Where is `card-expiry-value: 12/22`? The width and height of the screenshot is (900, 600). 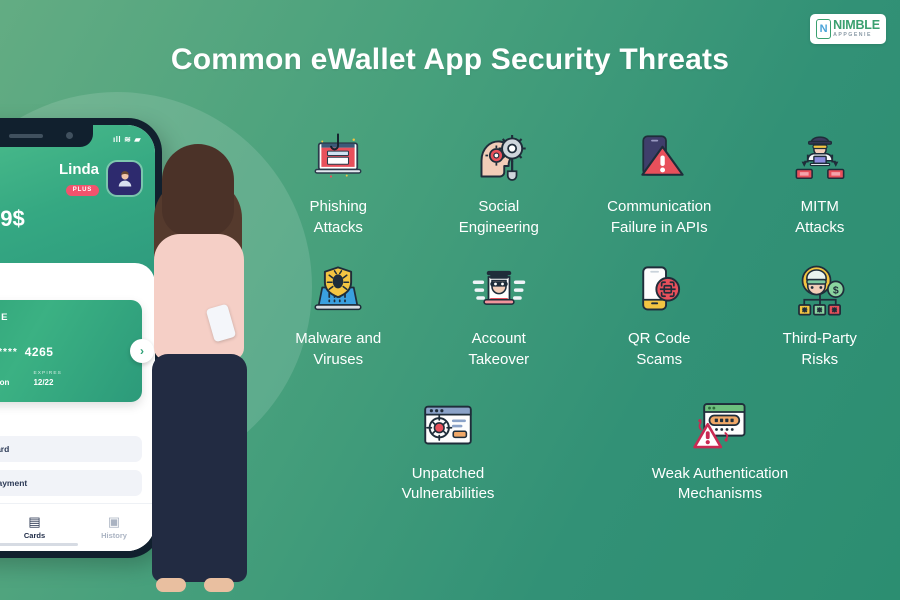 card-expiry-value: 12/22 is located at coordinates (43, 382).